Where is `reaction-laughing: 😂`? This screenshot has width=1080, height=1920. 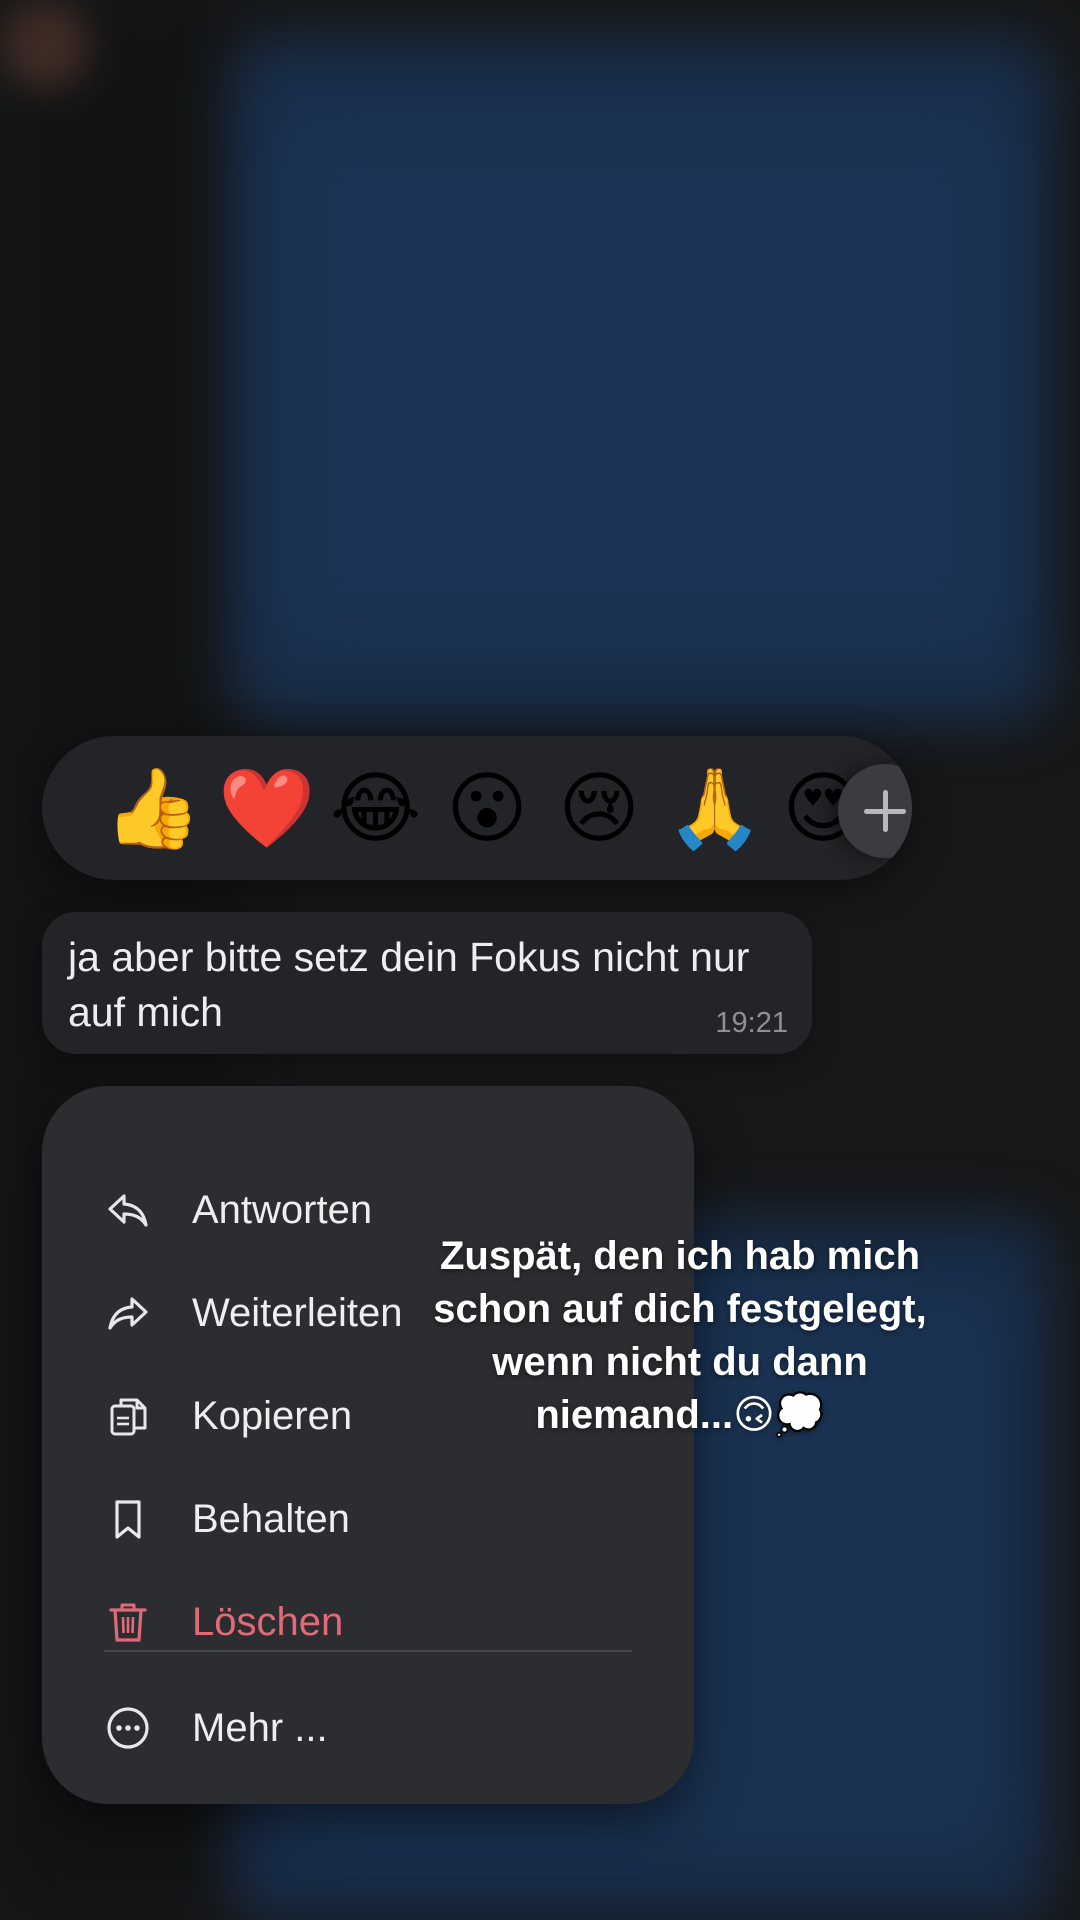
reaction-laughing: 😂 is located at coordinates (375, 809).